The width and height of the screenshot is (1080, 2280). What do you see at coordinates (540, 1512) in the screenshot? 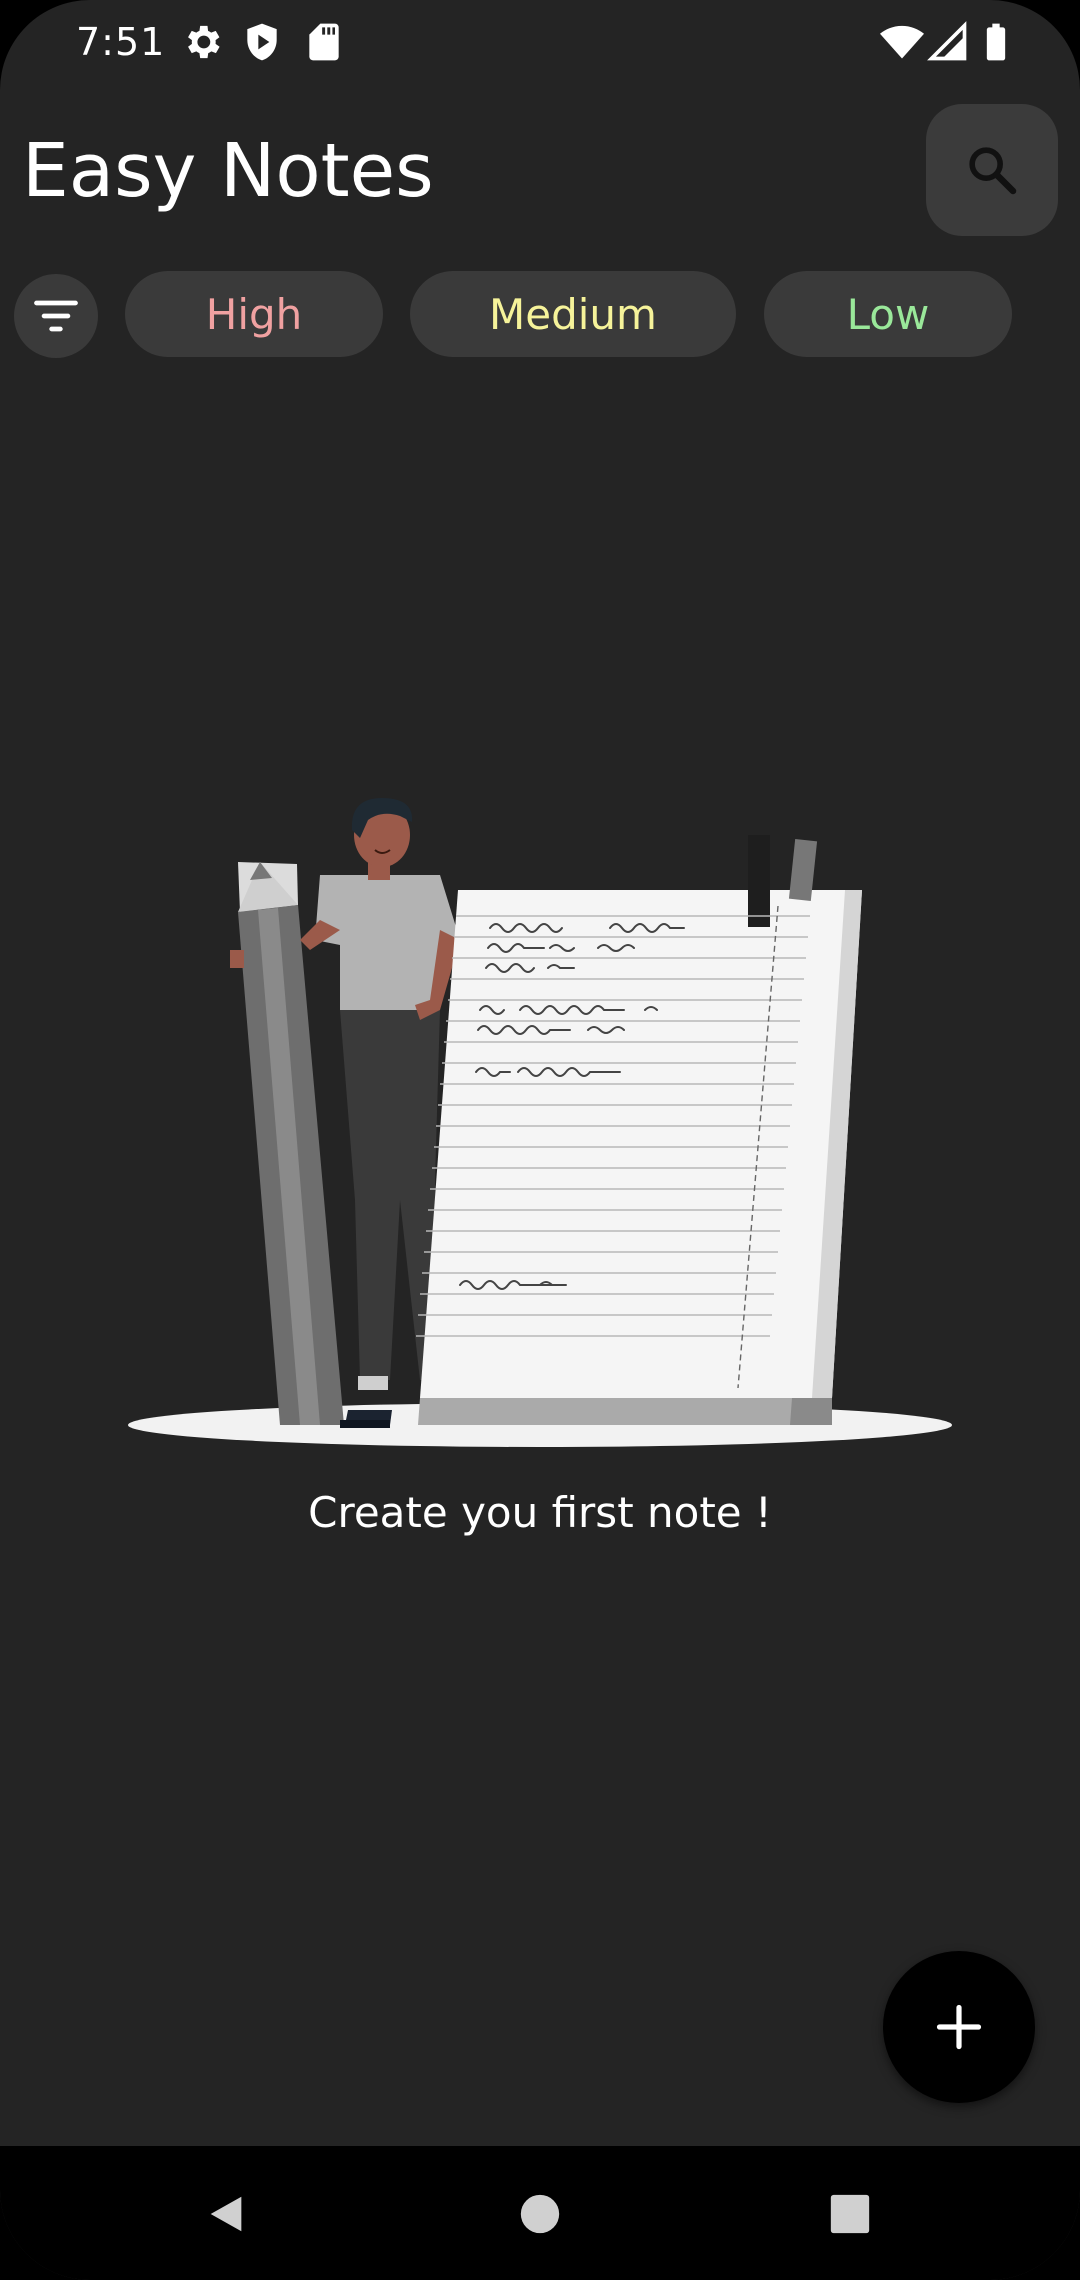
I see `empty-state-message: Create you first note !` at bounding box center [540, 1512].